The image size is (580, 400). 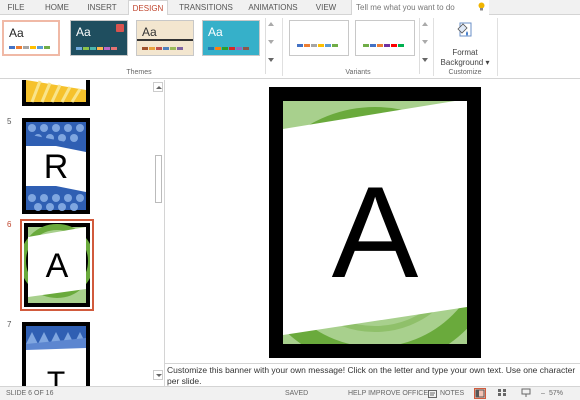 What do you see at coordinates (158, 233) in the screenshot?
I see `slide-panel-scrollbar` at bounding box center [158, 233].